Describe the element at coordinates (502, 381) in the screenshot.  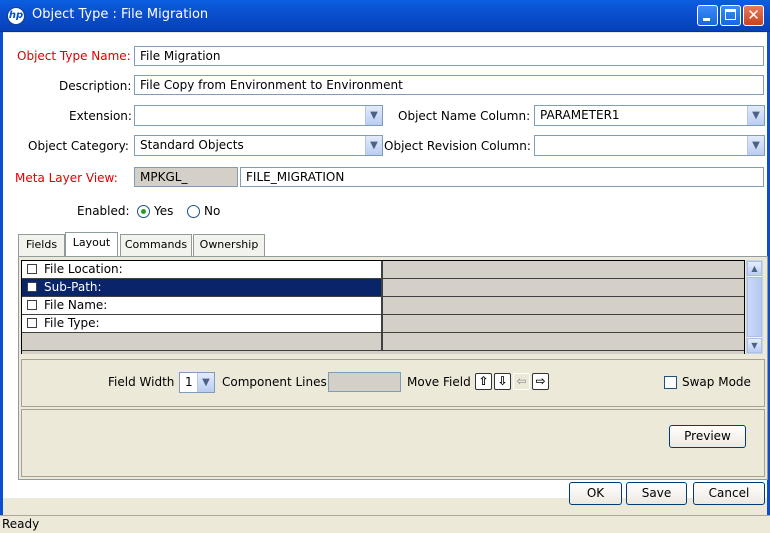
I see `arrow-down-icon: ⇩` at that location.